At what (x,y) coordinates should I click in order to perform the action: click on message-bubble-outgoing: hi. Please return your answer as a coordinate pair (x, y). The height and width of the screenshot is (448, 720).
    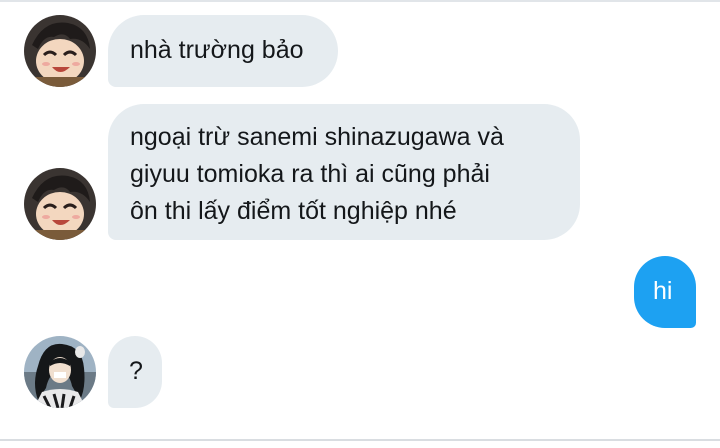
    Looking at the image, I should click on (665, 292).